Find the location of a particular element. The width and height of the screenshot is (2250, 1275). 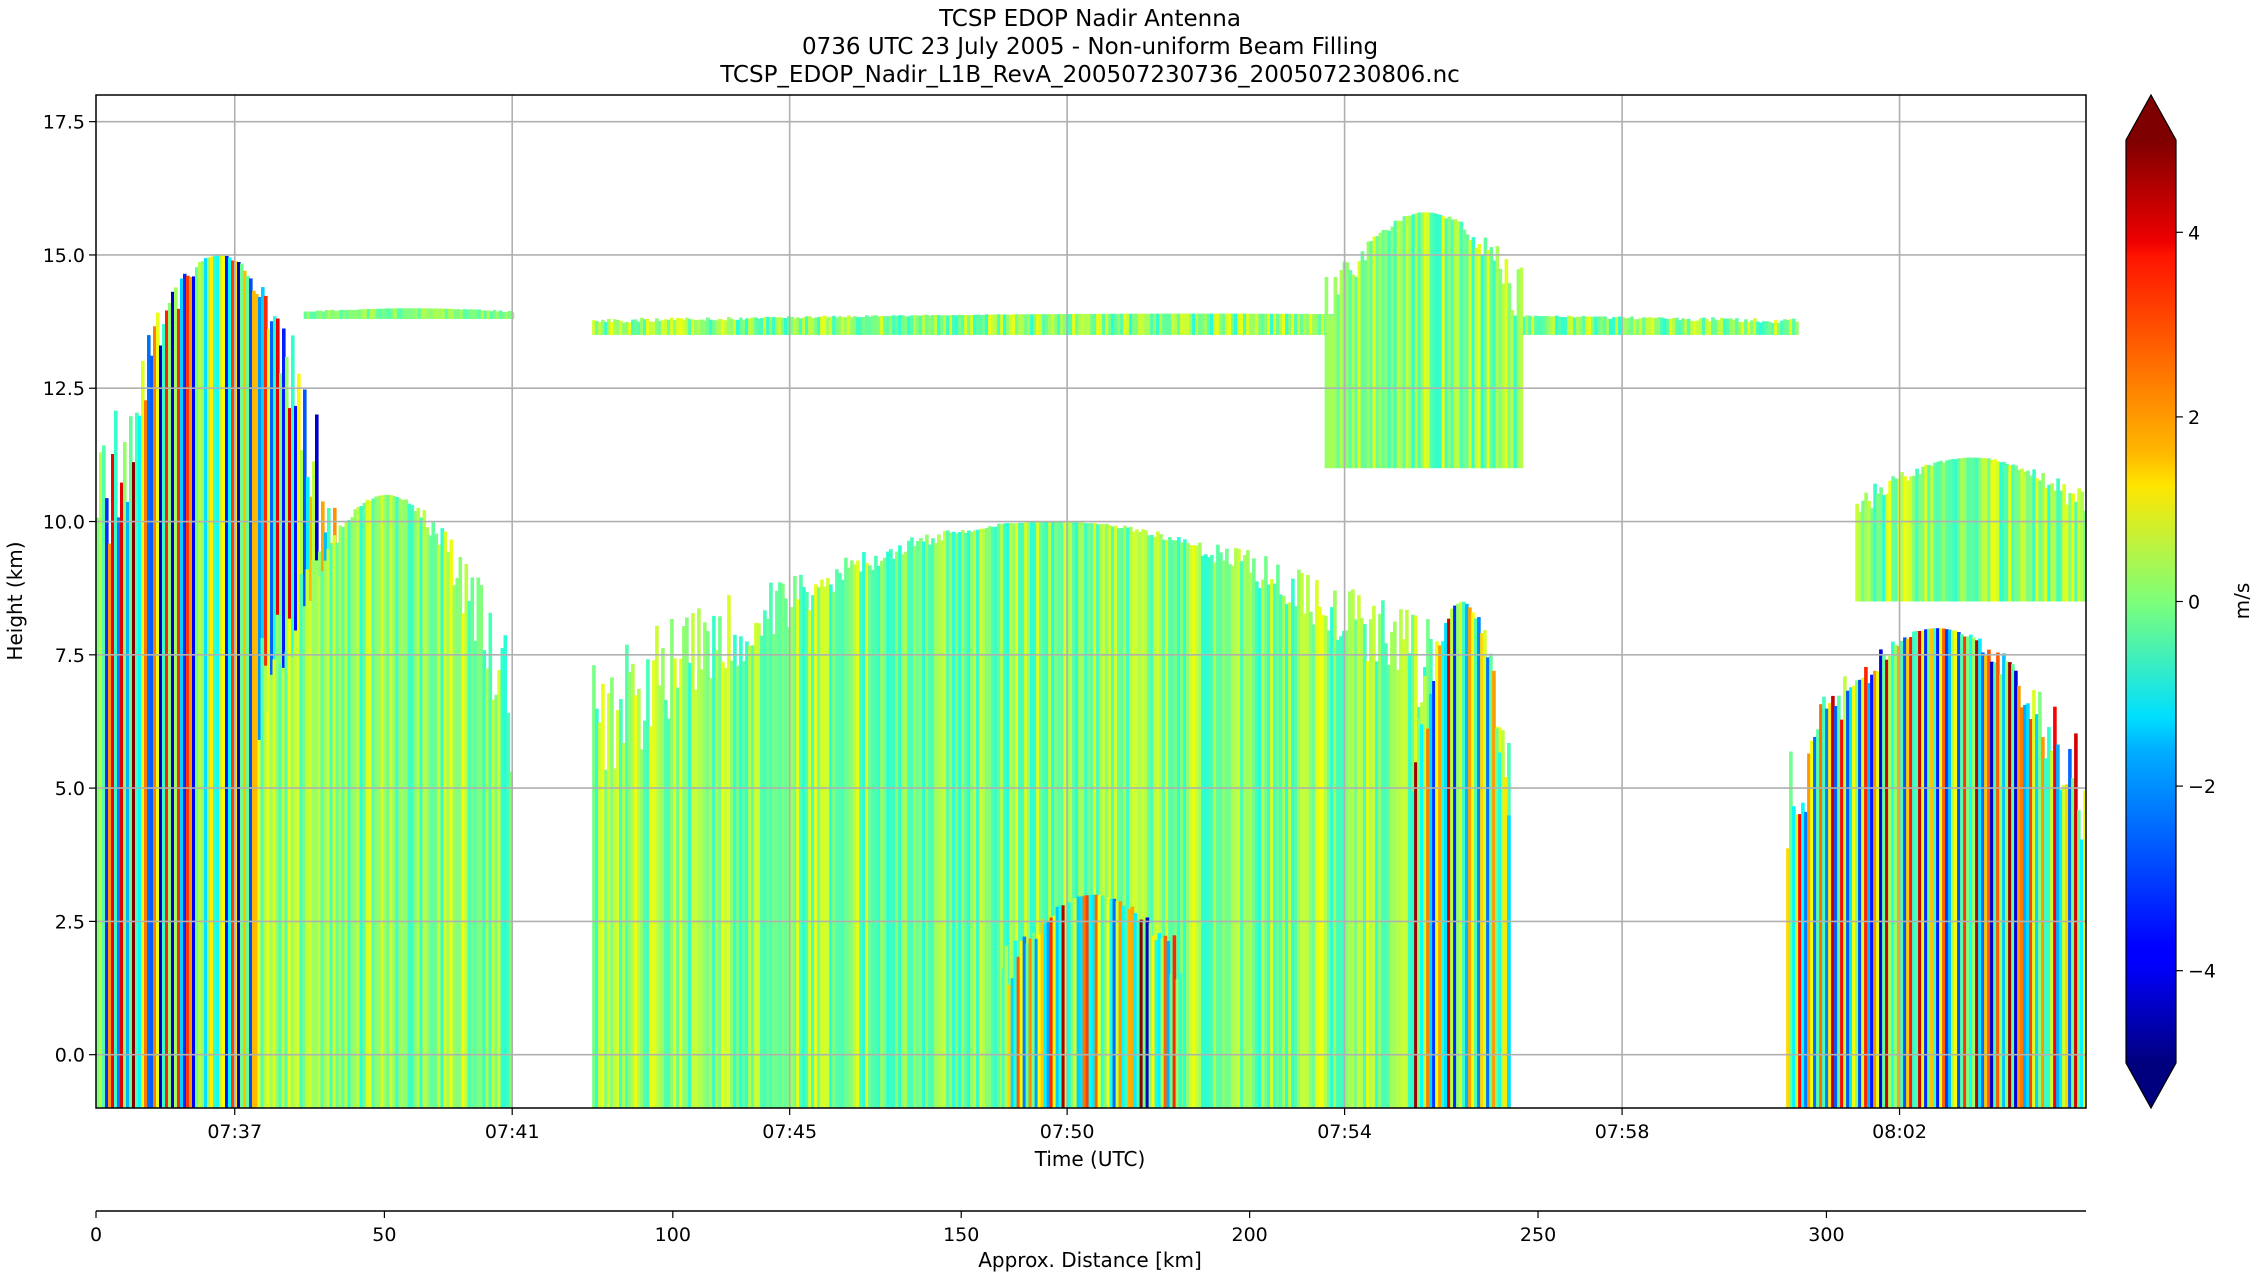

y-tick-label: 17.5 is located at coordinates (64, 123).